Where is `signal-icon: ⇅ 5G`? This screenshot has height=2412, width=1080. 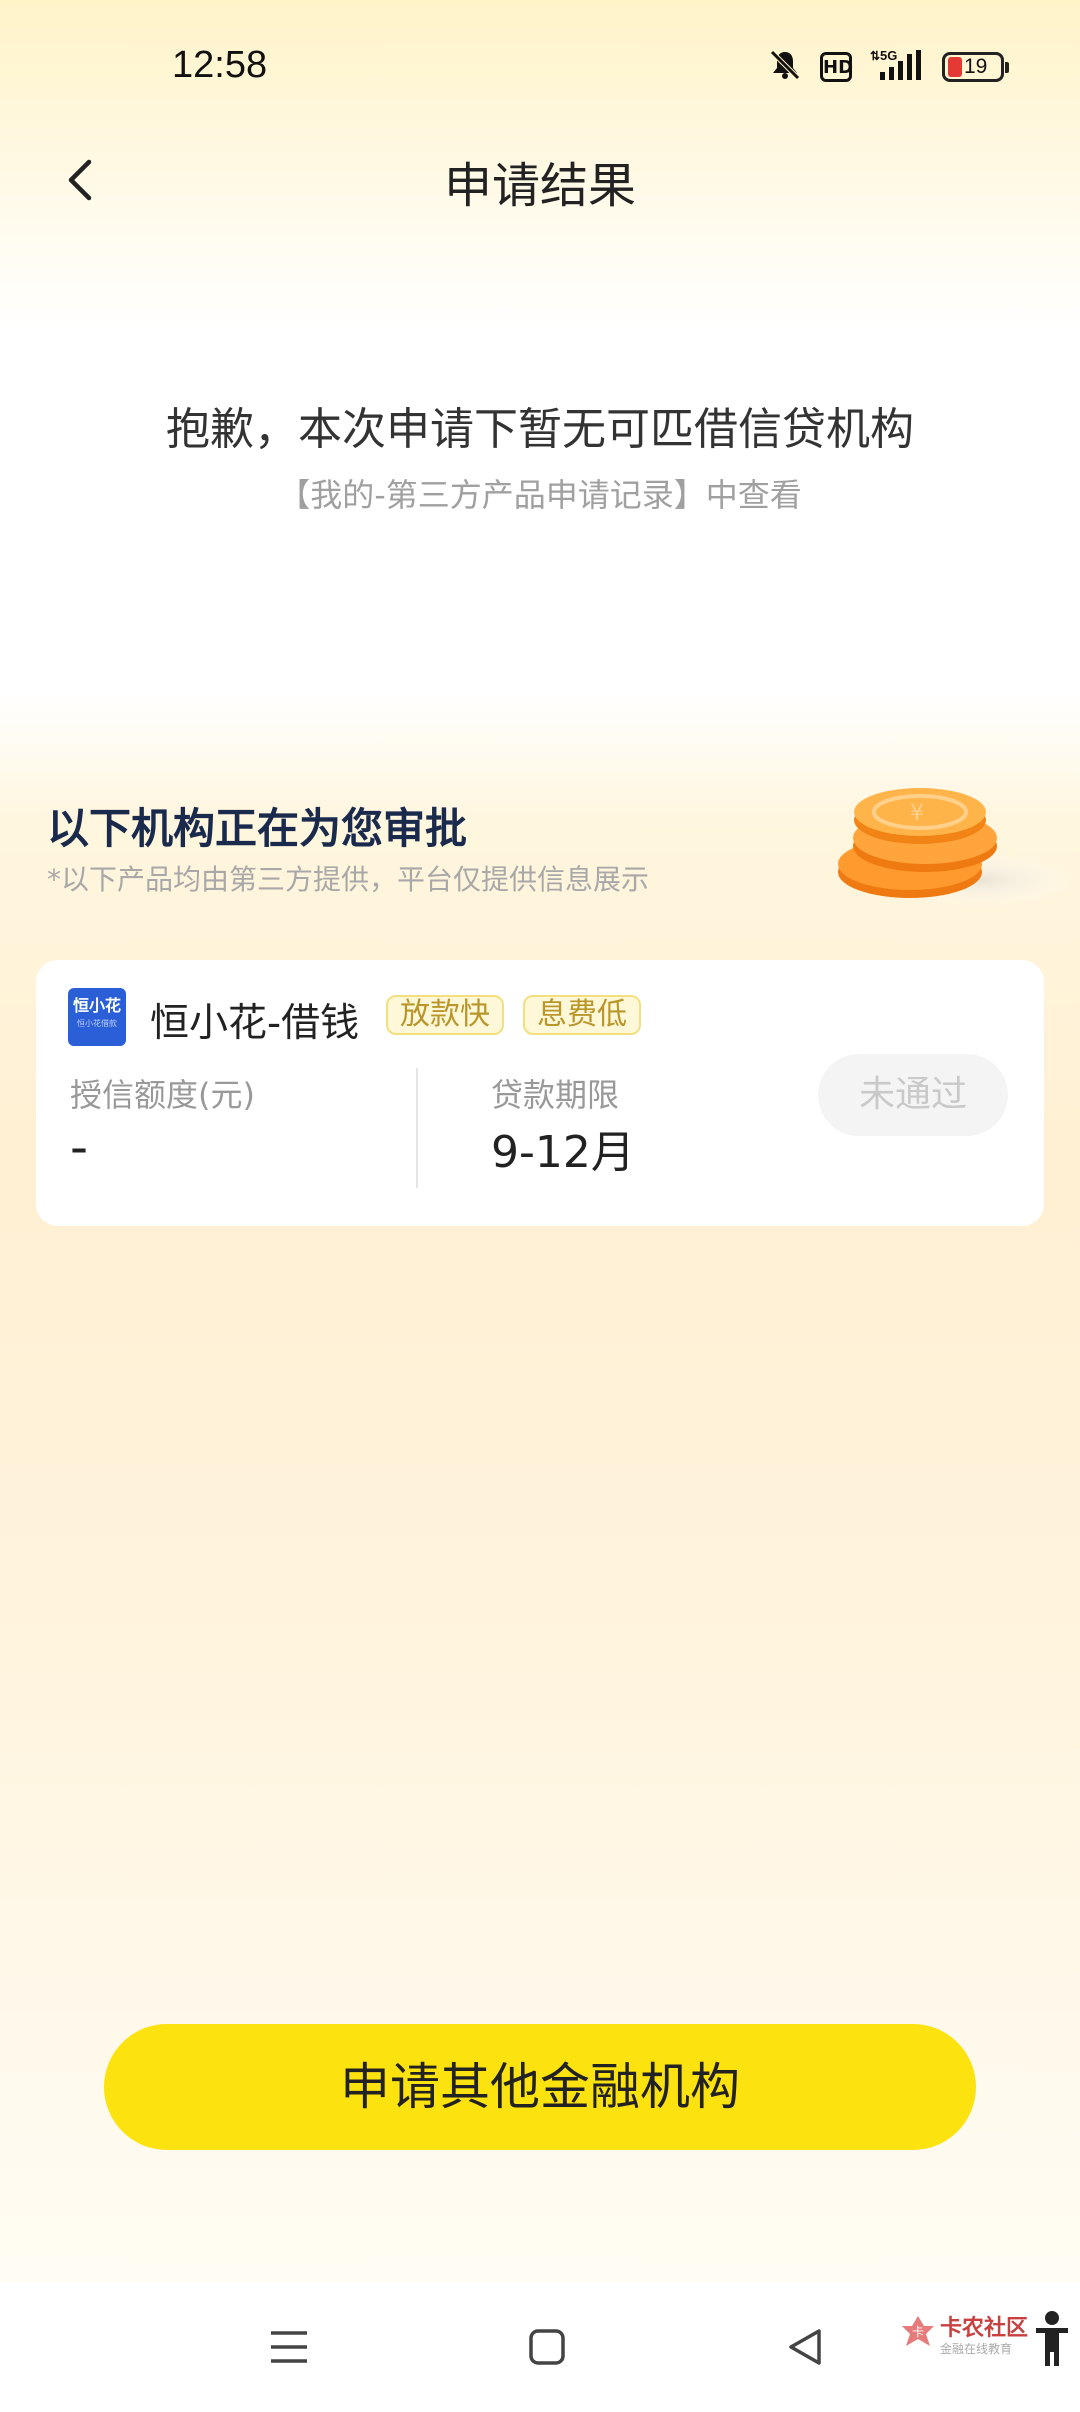 signal-icon: ⇅ 5G is located at coordinates (897, 67).